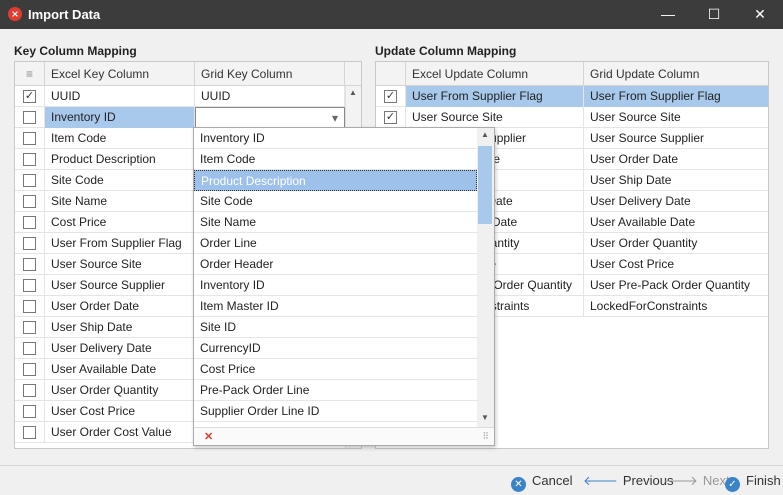 The width and height of the screenshot is (783, 495). I want to click on close-button: ✕, so click(760, 14).